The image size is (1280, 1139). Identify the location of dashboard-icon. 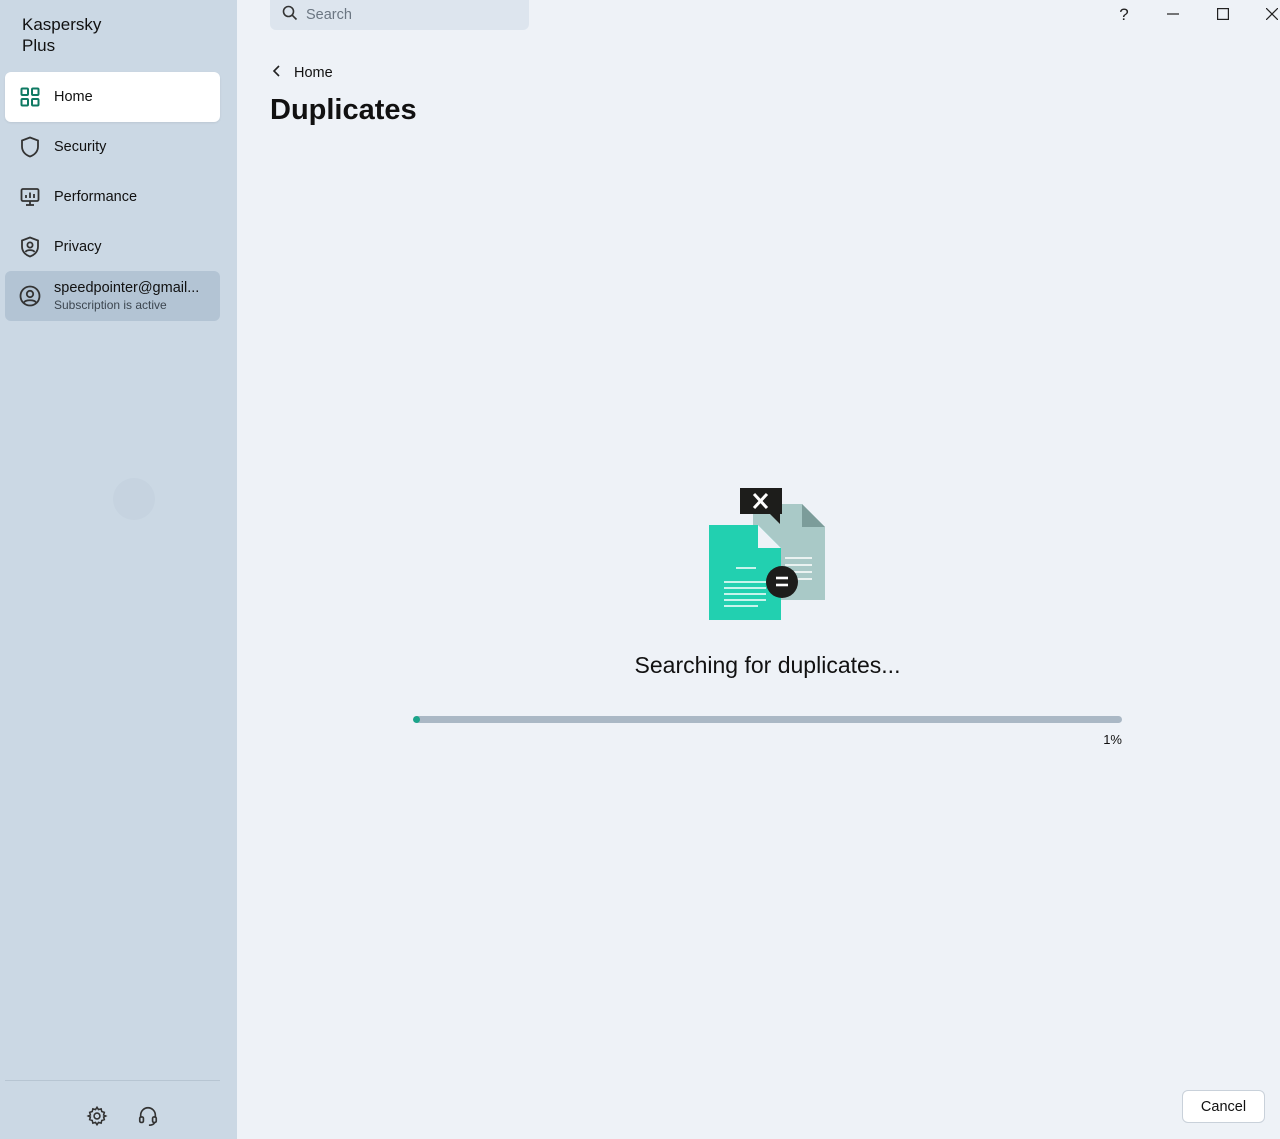
(30, 97).